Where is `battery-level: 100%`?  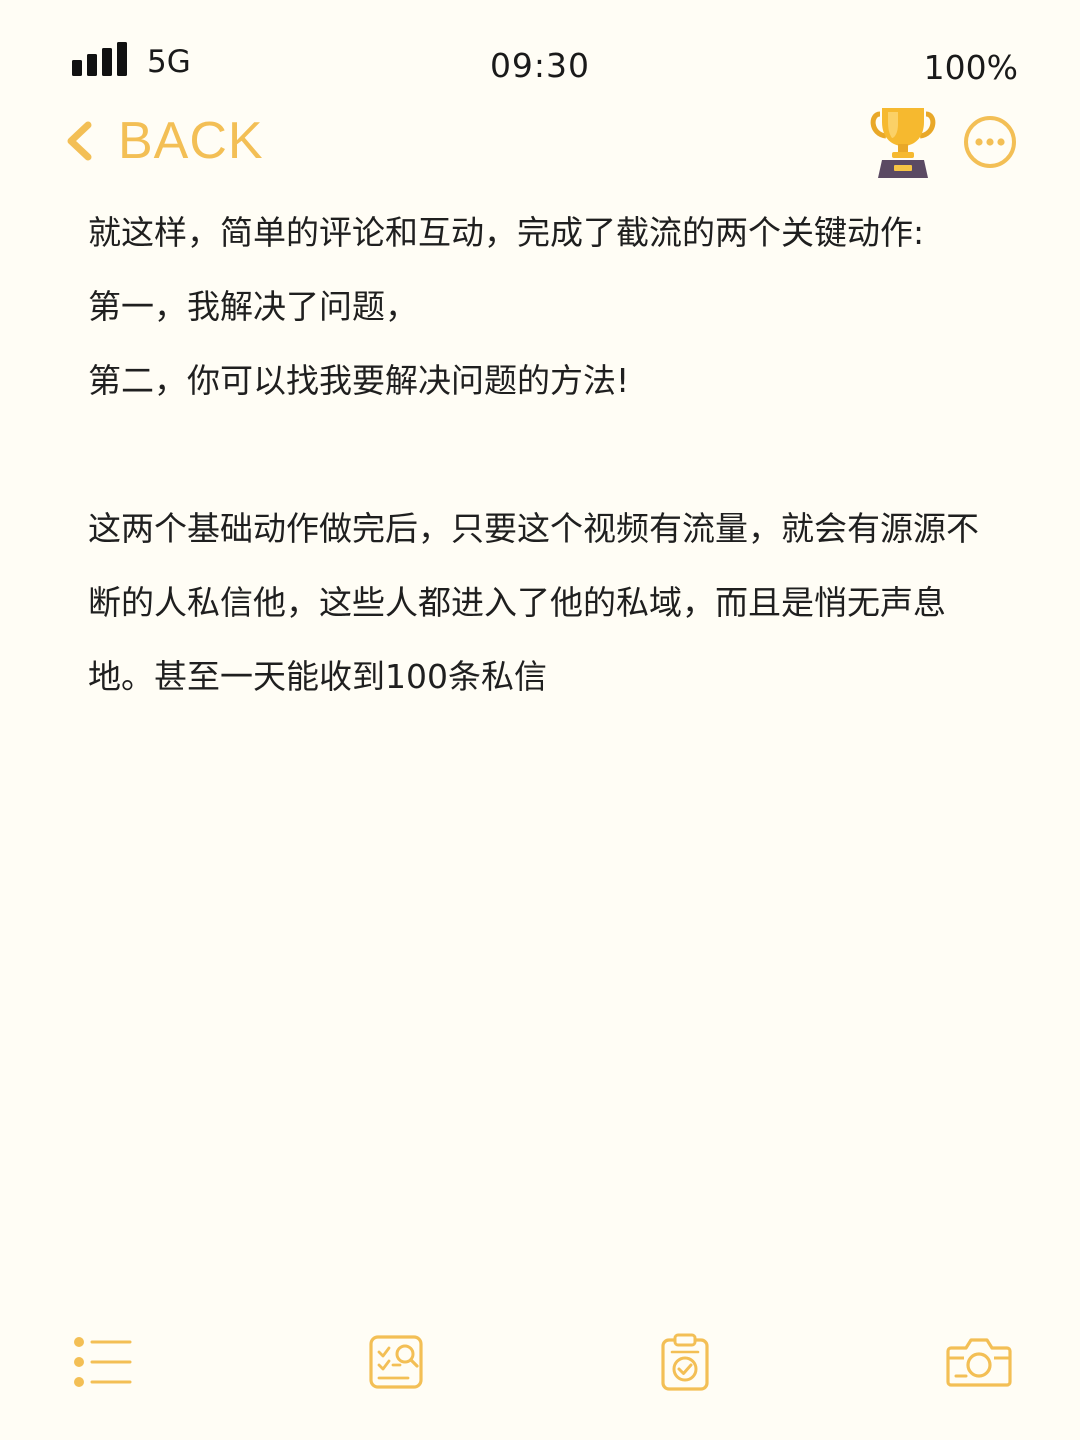 battery-level: 100% is located at coordinates (970, 67).